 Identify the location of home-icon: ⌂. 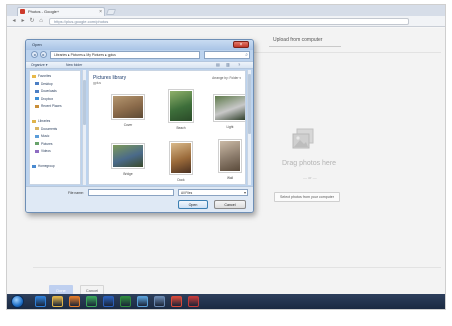
(41, 21).